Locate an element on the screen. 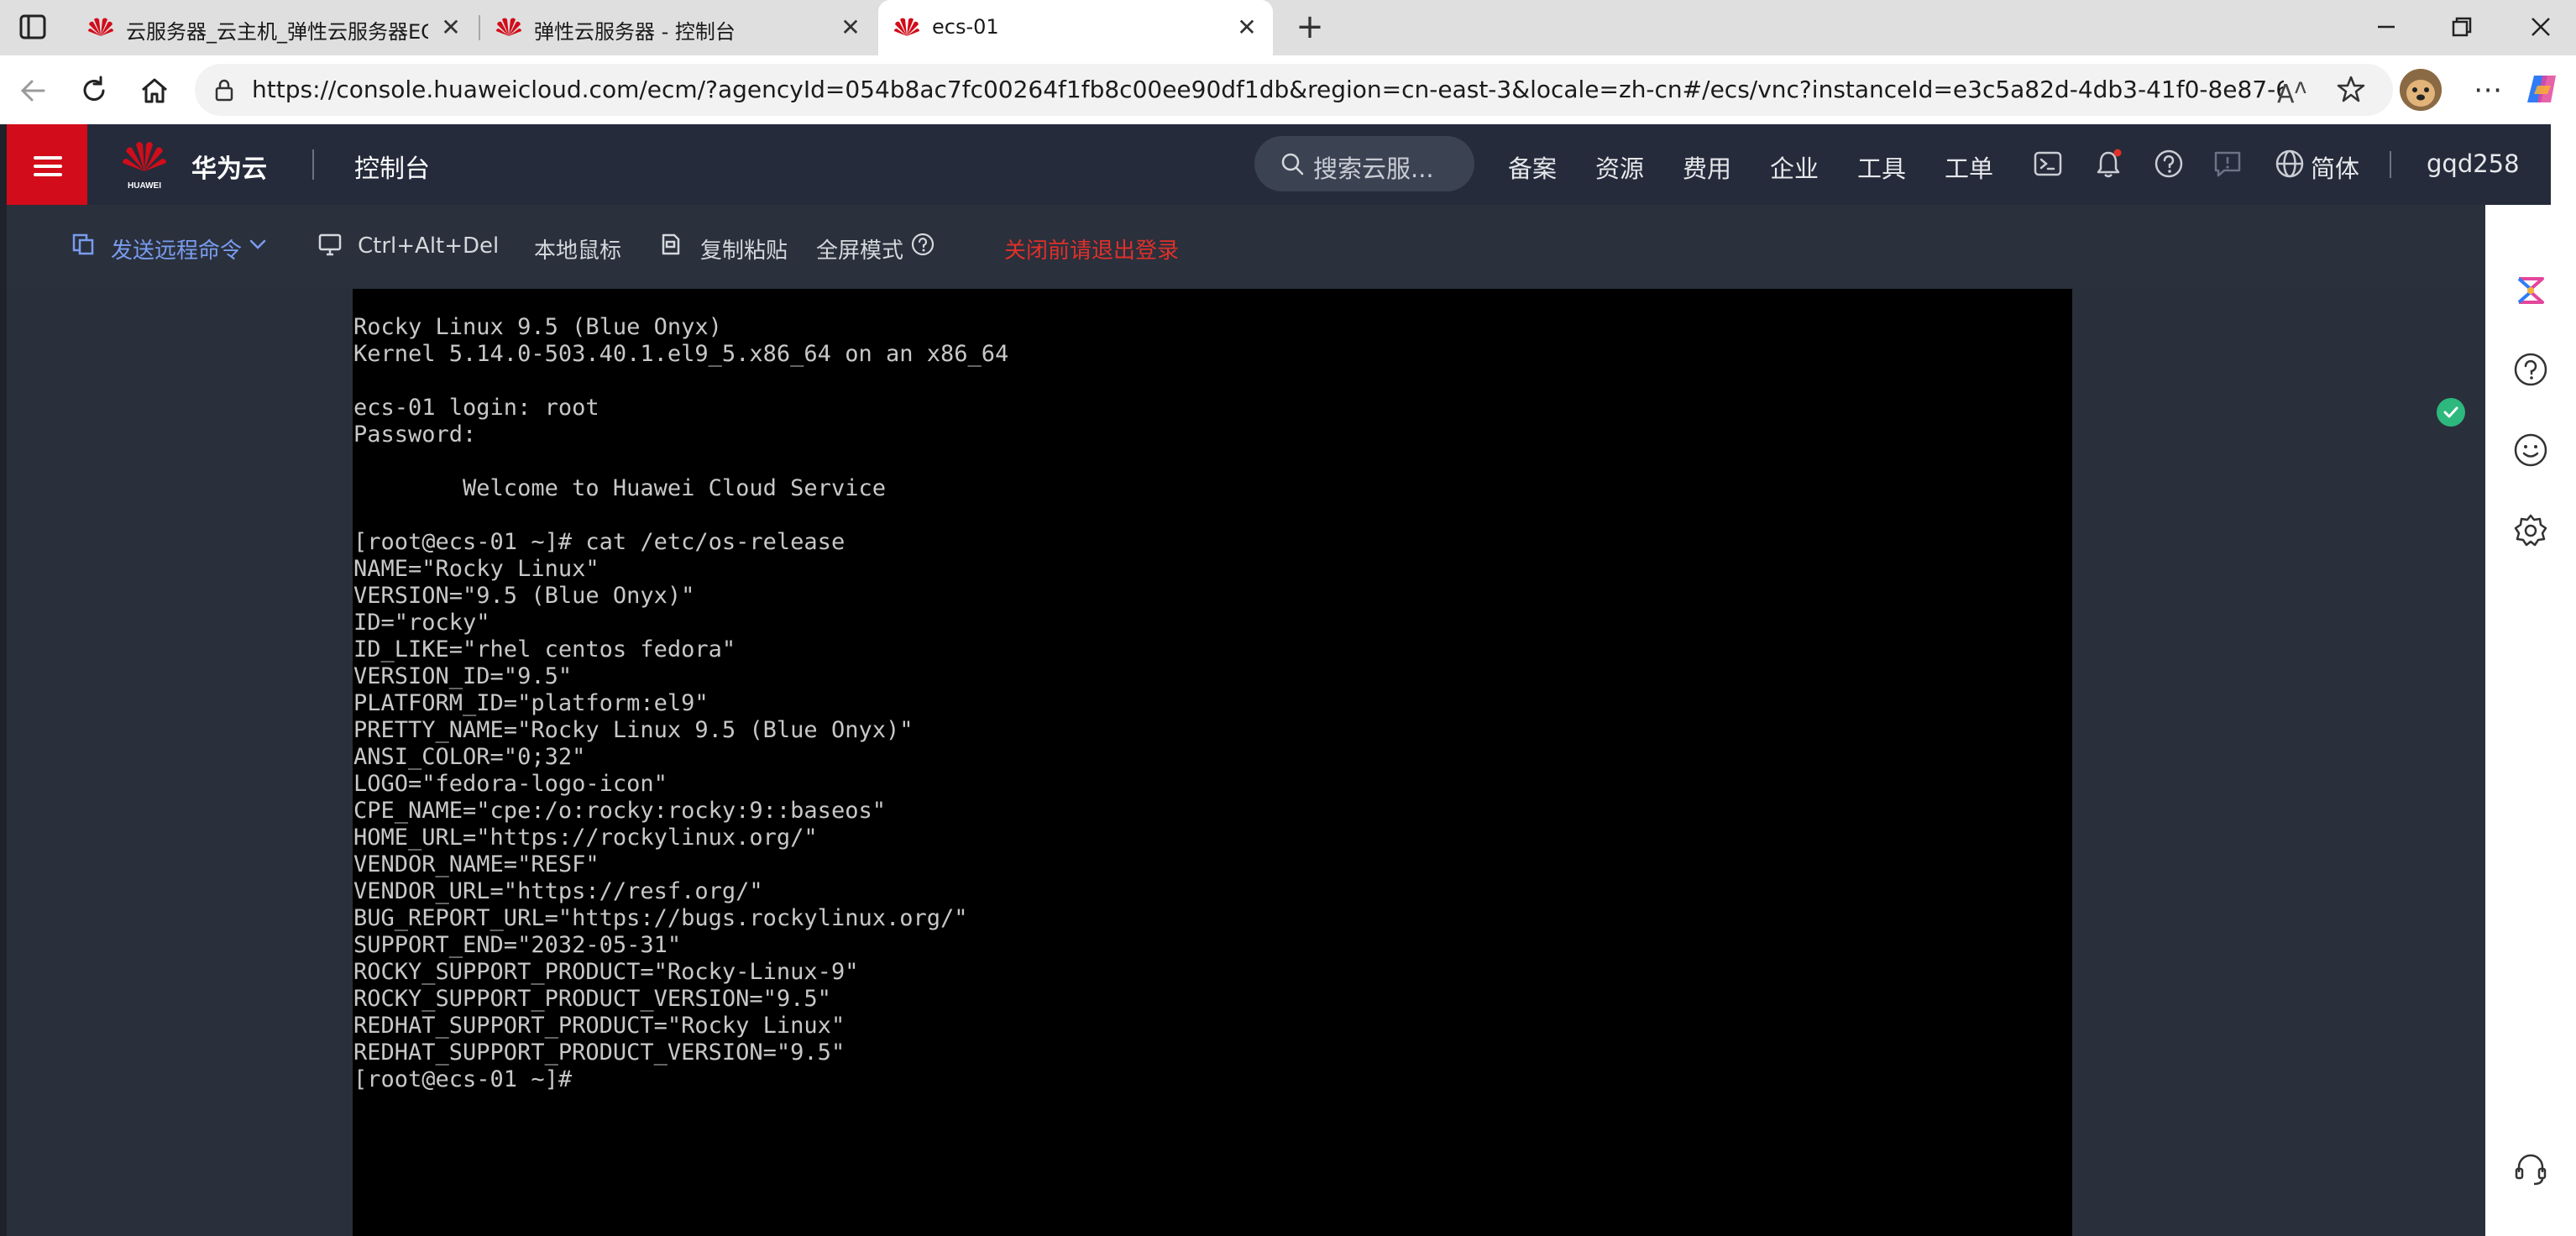  terminal-line: NAME="Rocky Linux" is located at coordinates (476, 569).